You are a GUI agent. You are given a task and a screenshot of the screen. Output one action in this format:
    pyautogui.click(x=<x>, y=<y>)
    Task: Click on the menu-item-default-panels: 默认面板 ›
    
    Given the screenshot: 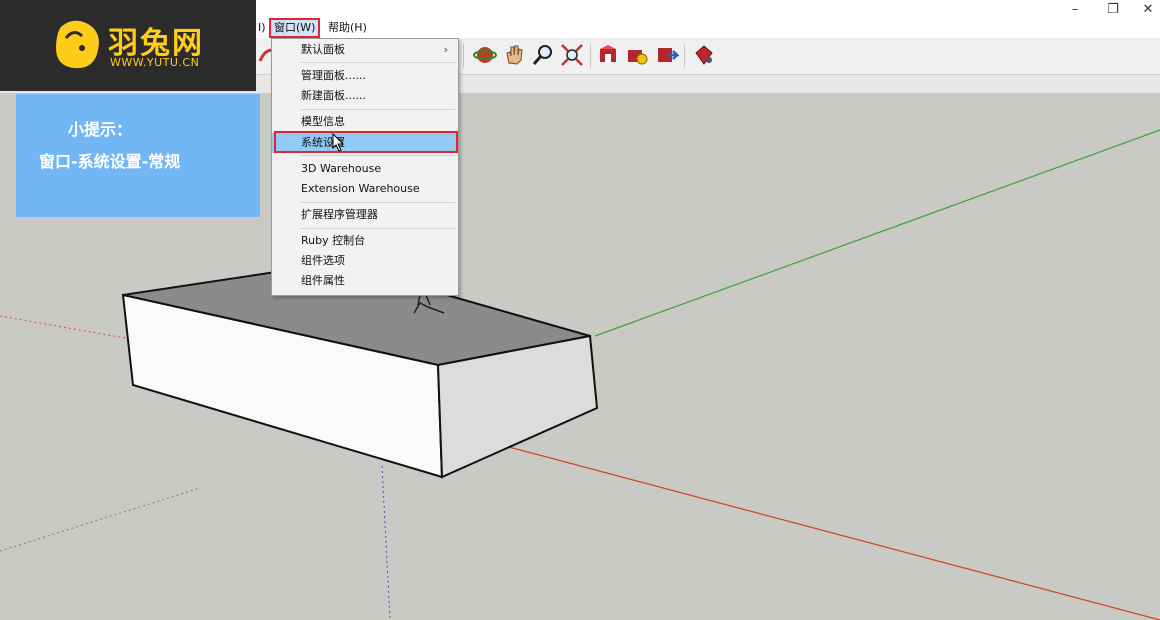 What is the action you would take?
    pyautogui.click(x=365, y=50)
    